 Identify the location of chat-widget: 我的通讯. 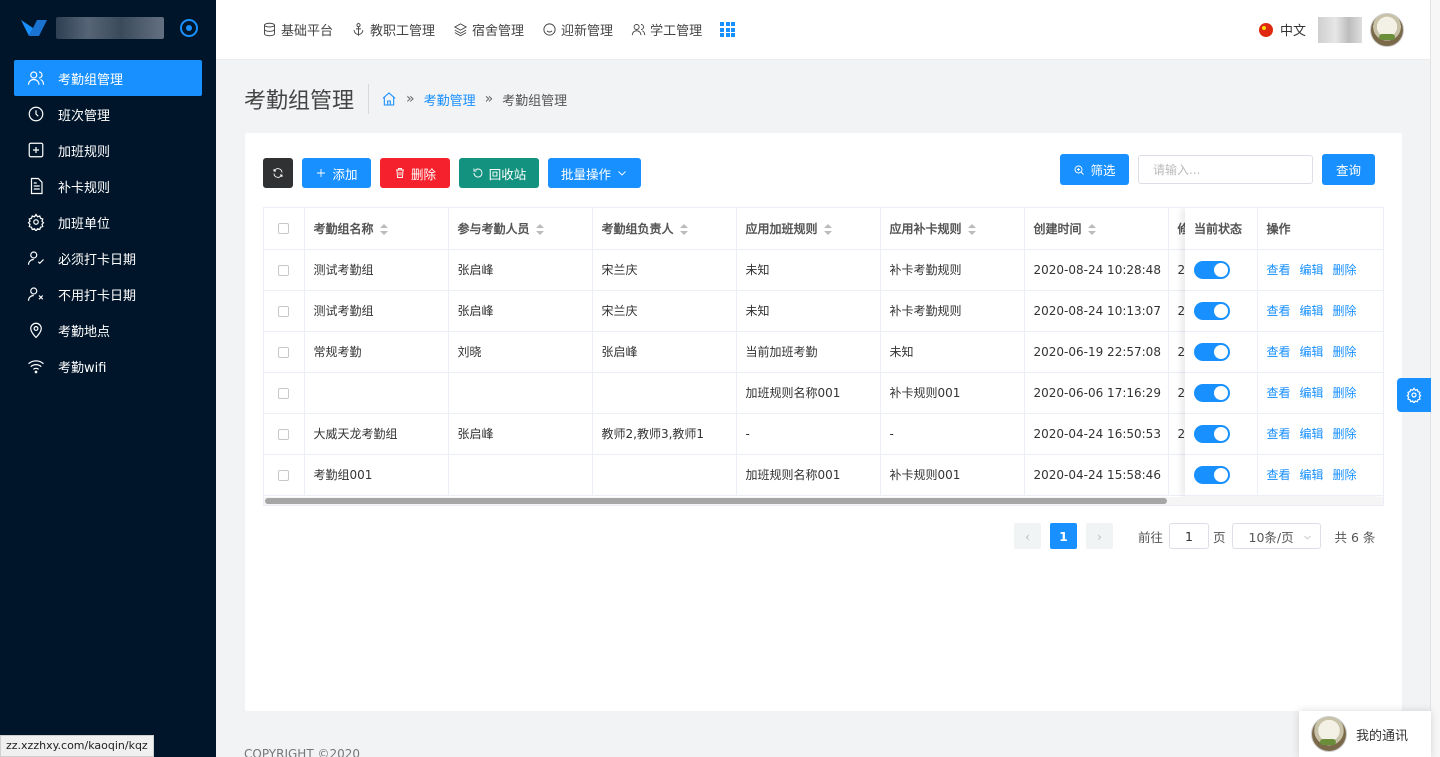
(1365, 734).